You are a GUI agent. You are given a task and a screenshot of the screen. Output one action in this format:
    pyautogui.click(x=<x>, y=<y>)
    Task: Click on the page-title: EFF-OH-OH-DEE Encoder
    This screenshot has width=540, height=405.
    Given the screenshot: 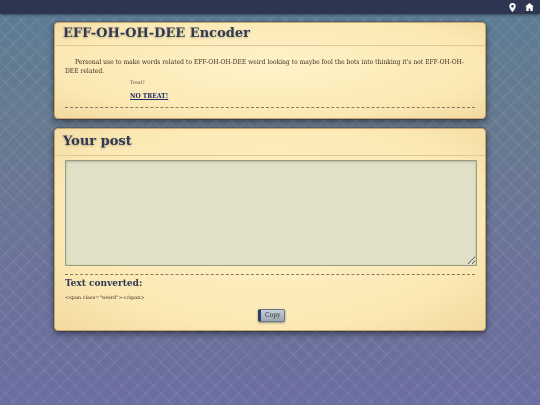 What is the action you would take?
    pyautogui.click(x=270, y=34)
    